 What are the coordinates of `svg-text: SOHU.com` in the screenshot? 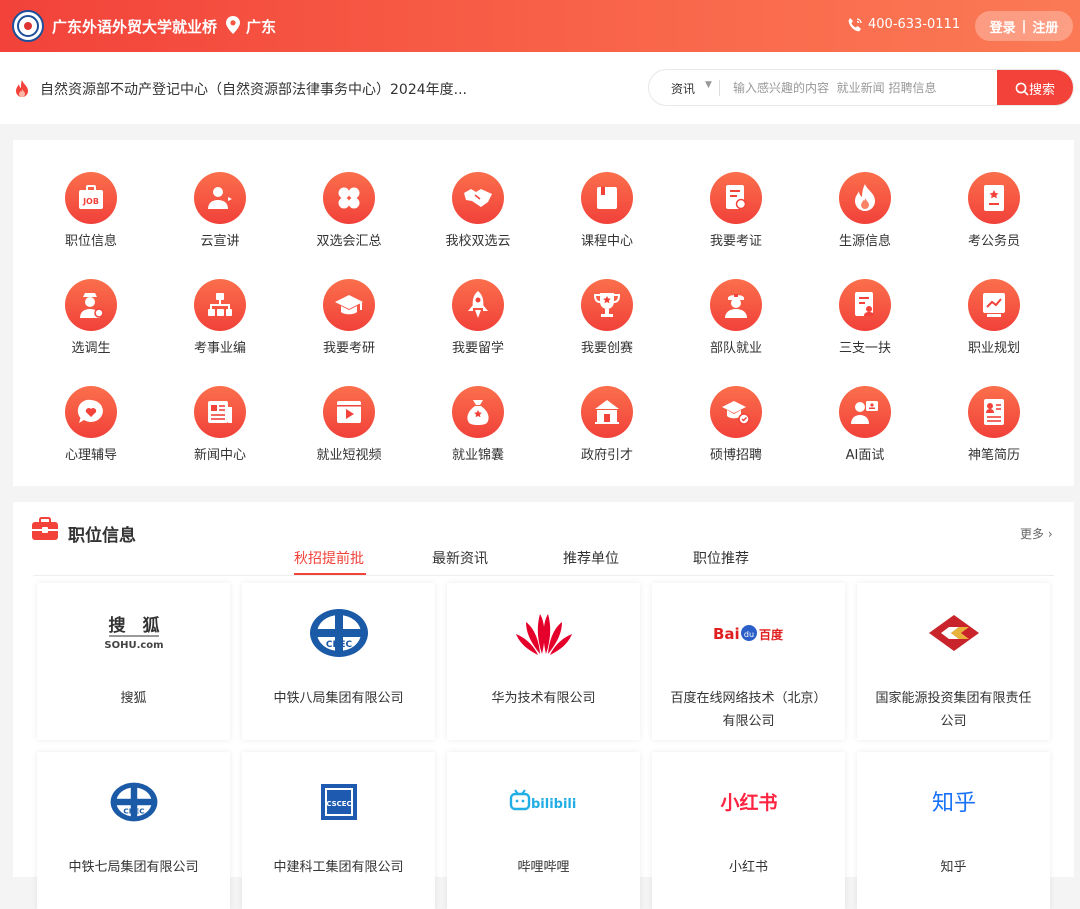 It's located at (133, 645).